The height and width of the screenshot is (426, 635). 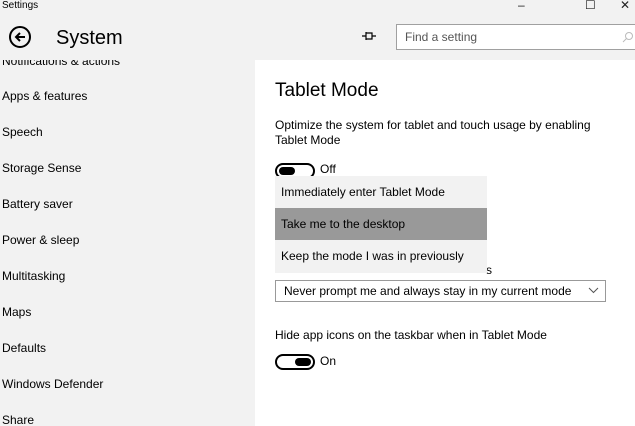 What do you see at coordinates (61, 64) in the screenshot?
I see `sidebar-item-notifications: Notifications & actions` at bounding box center [61, 64].